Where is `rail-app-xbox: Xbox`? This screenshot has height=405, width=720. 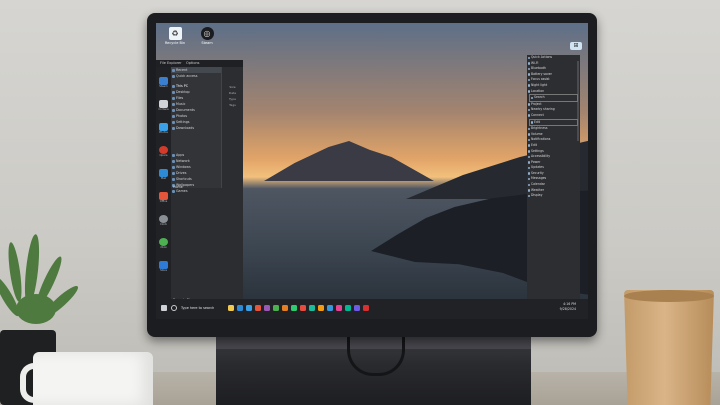
rail-app-xbox: Xbox is located at coordinates (163, 244).